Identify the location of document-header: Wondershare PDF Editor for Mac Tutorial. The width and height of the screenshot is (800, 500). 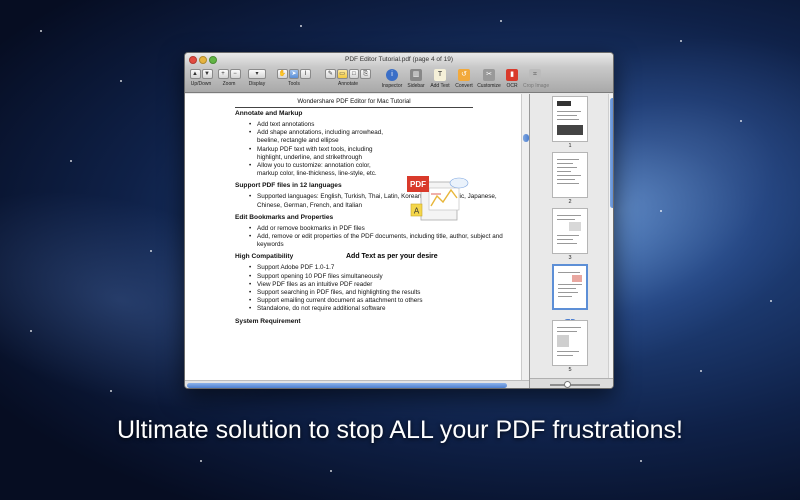
(354, 102).